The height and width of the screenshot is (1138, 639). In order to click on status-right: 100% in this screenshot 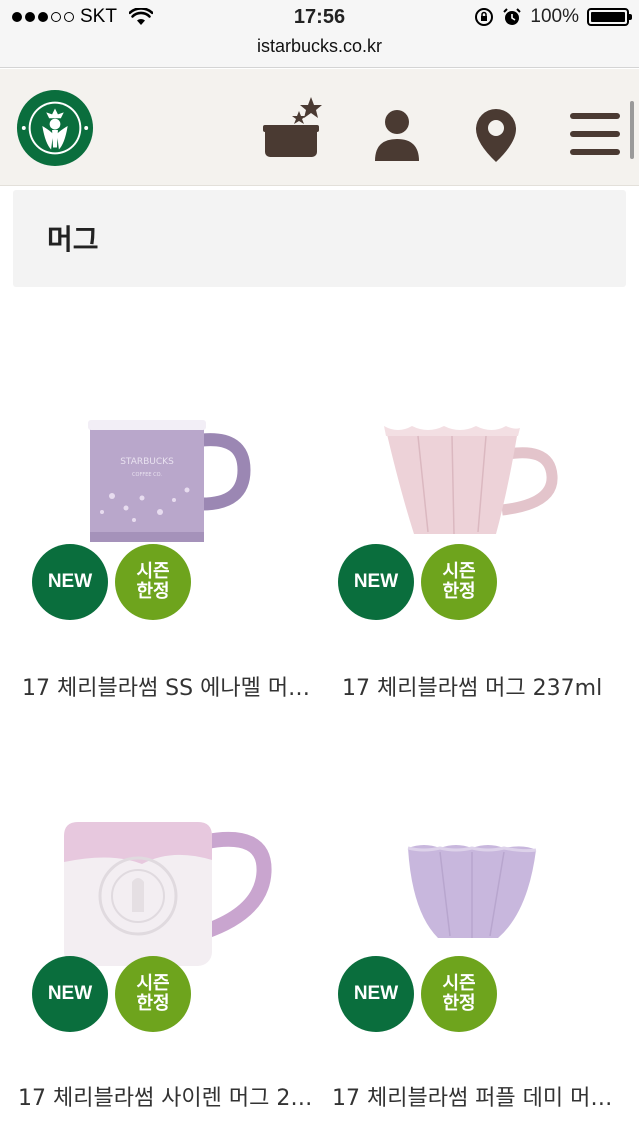, I will do `click(553, 17)`.